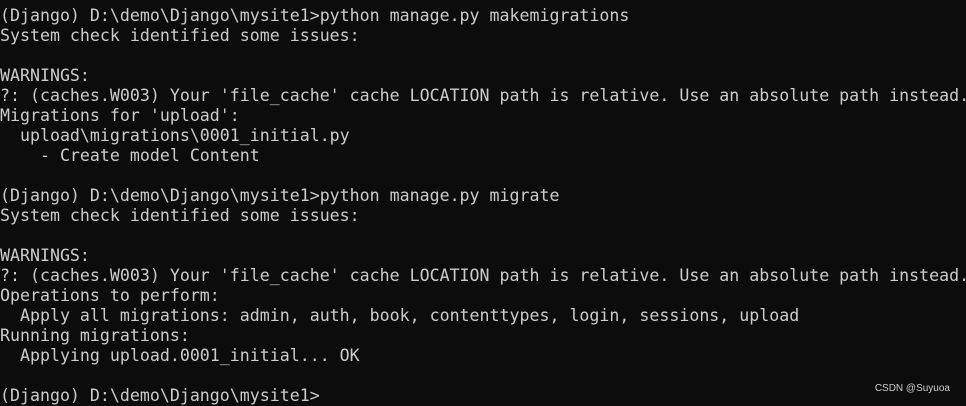  Describe the element at coordinates (110, 295) in the screenshot. I see `terminal-line-operations-heading: Operations to perform:` at that location.